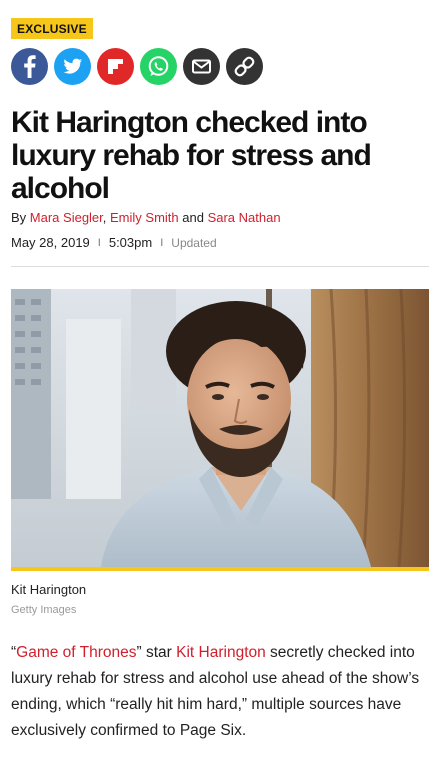 Image resolution: width=440 pixels, height=757 pixels. I want to click on author-link-emily-smith: Emily Smith, so click(144, 217).